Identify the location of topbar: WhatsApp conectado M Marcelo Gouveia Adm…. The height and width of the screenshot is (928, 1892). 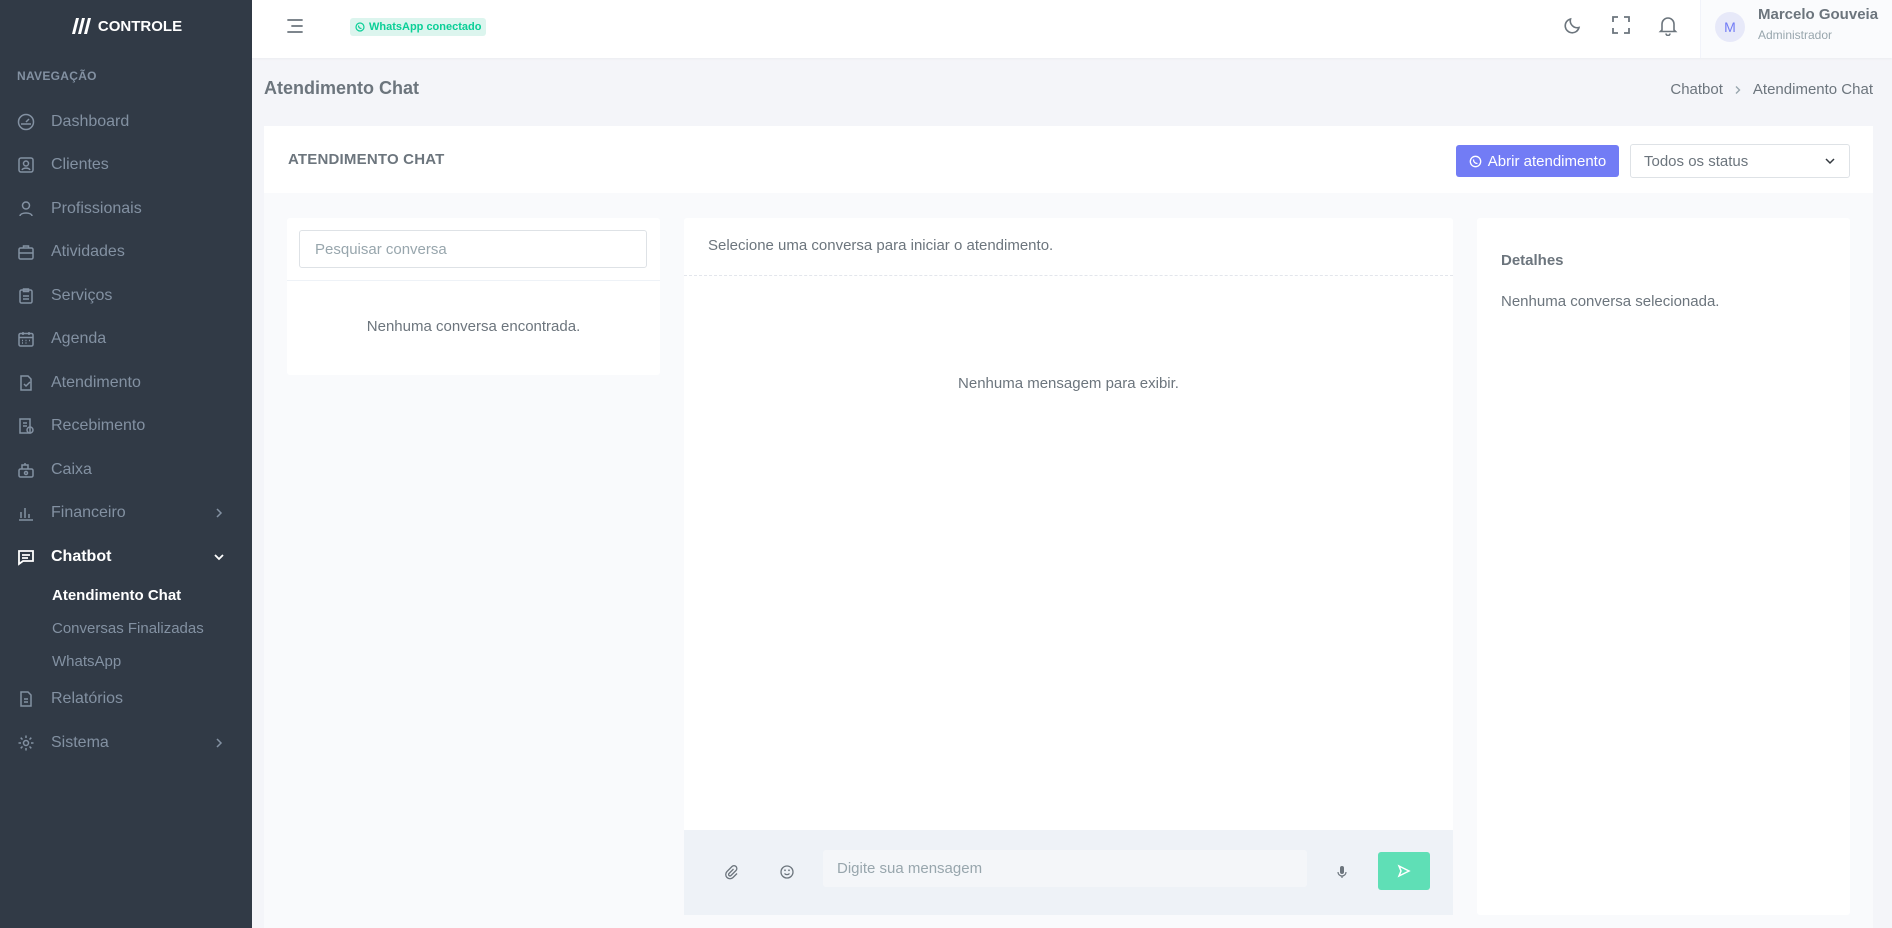
(1072, 29).